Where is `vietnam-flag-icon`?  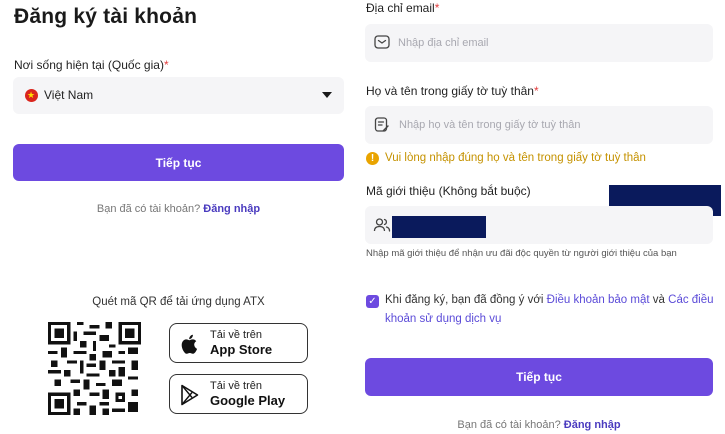
vietnam-flag-icon is located at coordinates (31, 95).